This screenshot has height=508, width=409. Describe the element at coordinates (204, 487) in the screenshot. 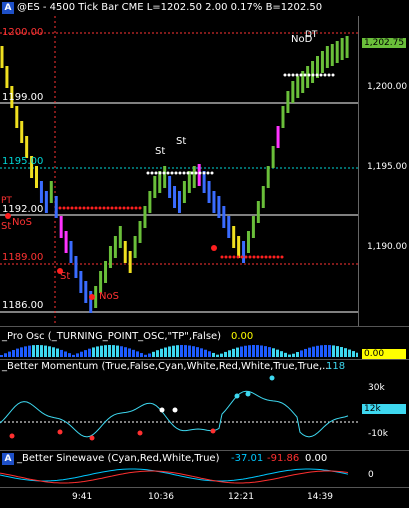

I see `time-axis-separator` at that location.